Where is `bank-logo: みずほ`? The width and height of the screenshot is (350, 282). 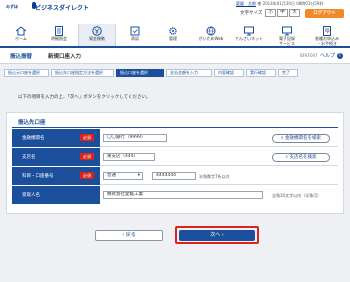
bank-logo: みずほ is located at coordinates (12, 6).